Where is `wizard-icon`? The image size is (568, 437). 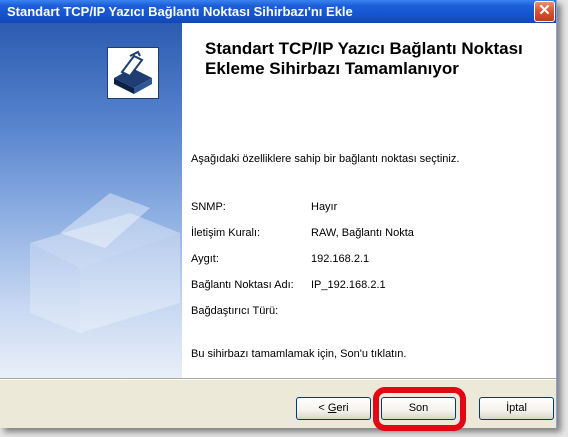
wizard-icon is located at coordinates (133, 73).